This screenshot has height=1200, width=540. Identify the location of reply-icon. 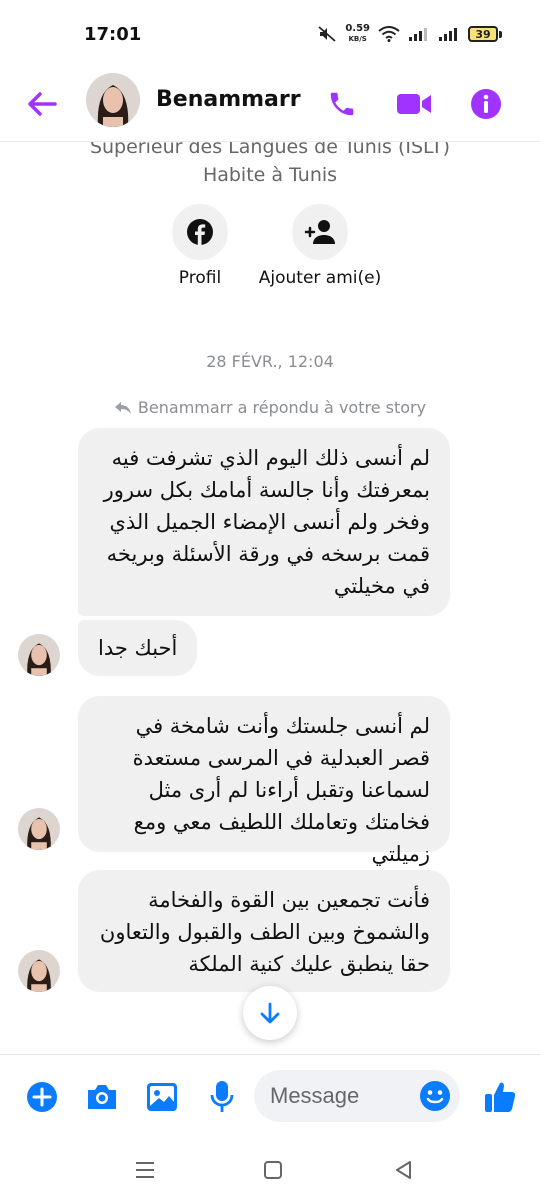
(122, 407).